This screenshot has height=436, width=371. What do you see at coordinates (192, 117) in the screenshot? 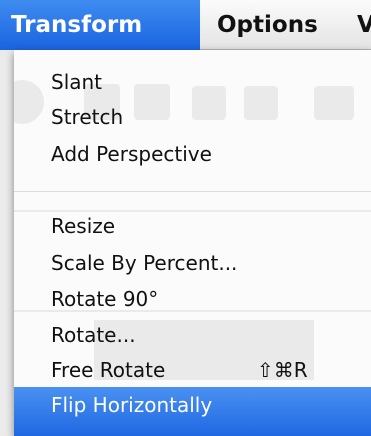
I see `menu-item-stretch: Stretch` at bounding box center [192, 117].